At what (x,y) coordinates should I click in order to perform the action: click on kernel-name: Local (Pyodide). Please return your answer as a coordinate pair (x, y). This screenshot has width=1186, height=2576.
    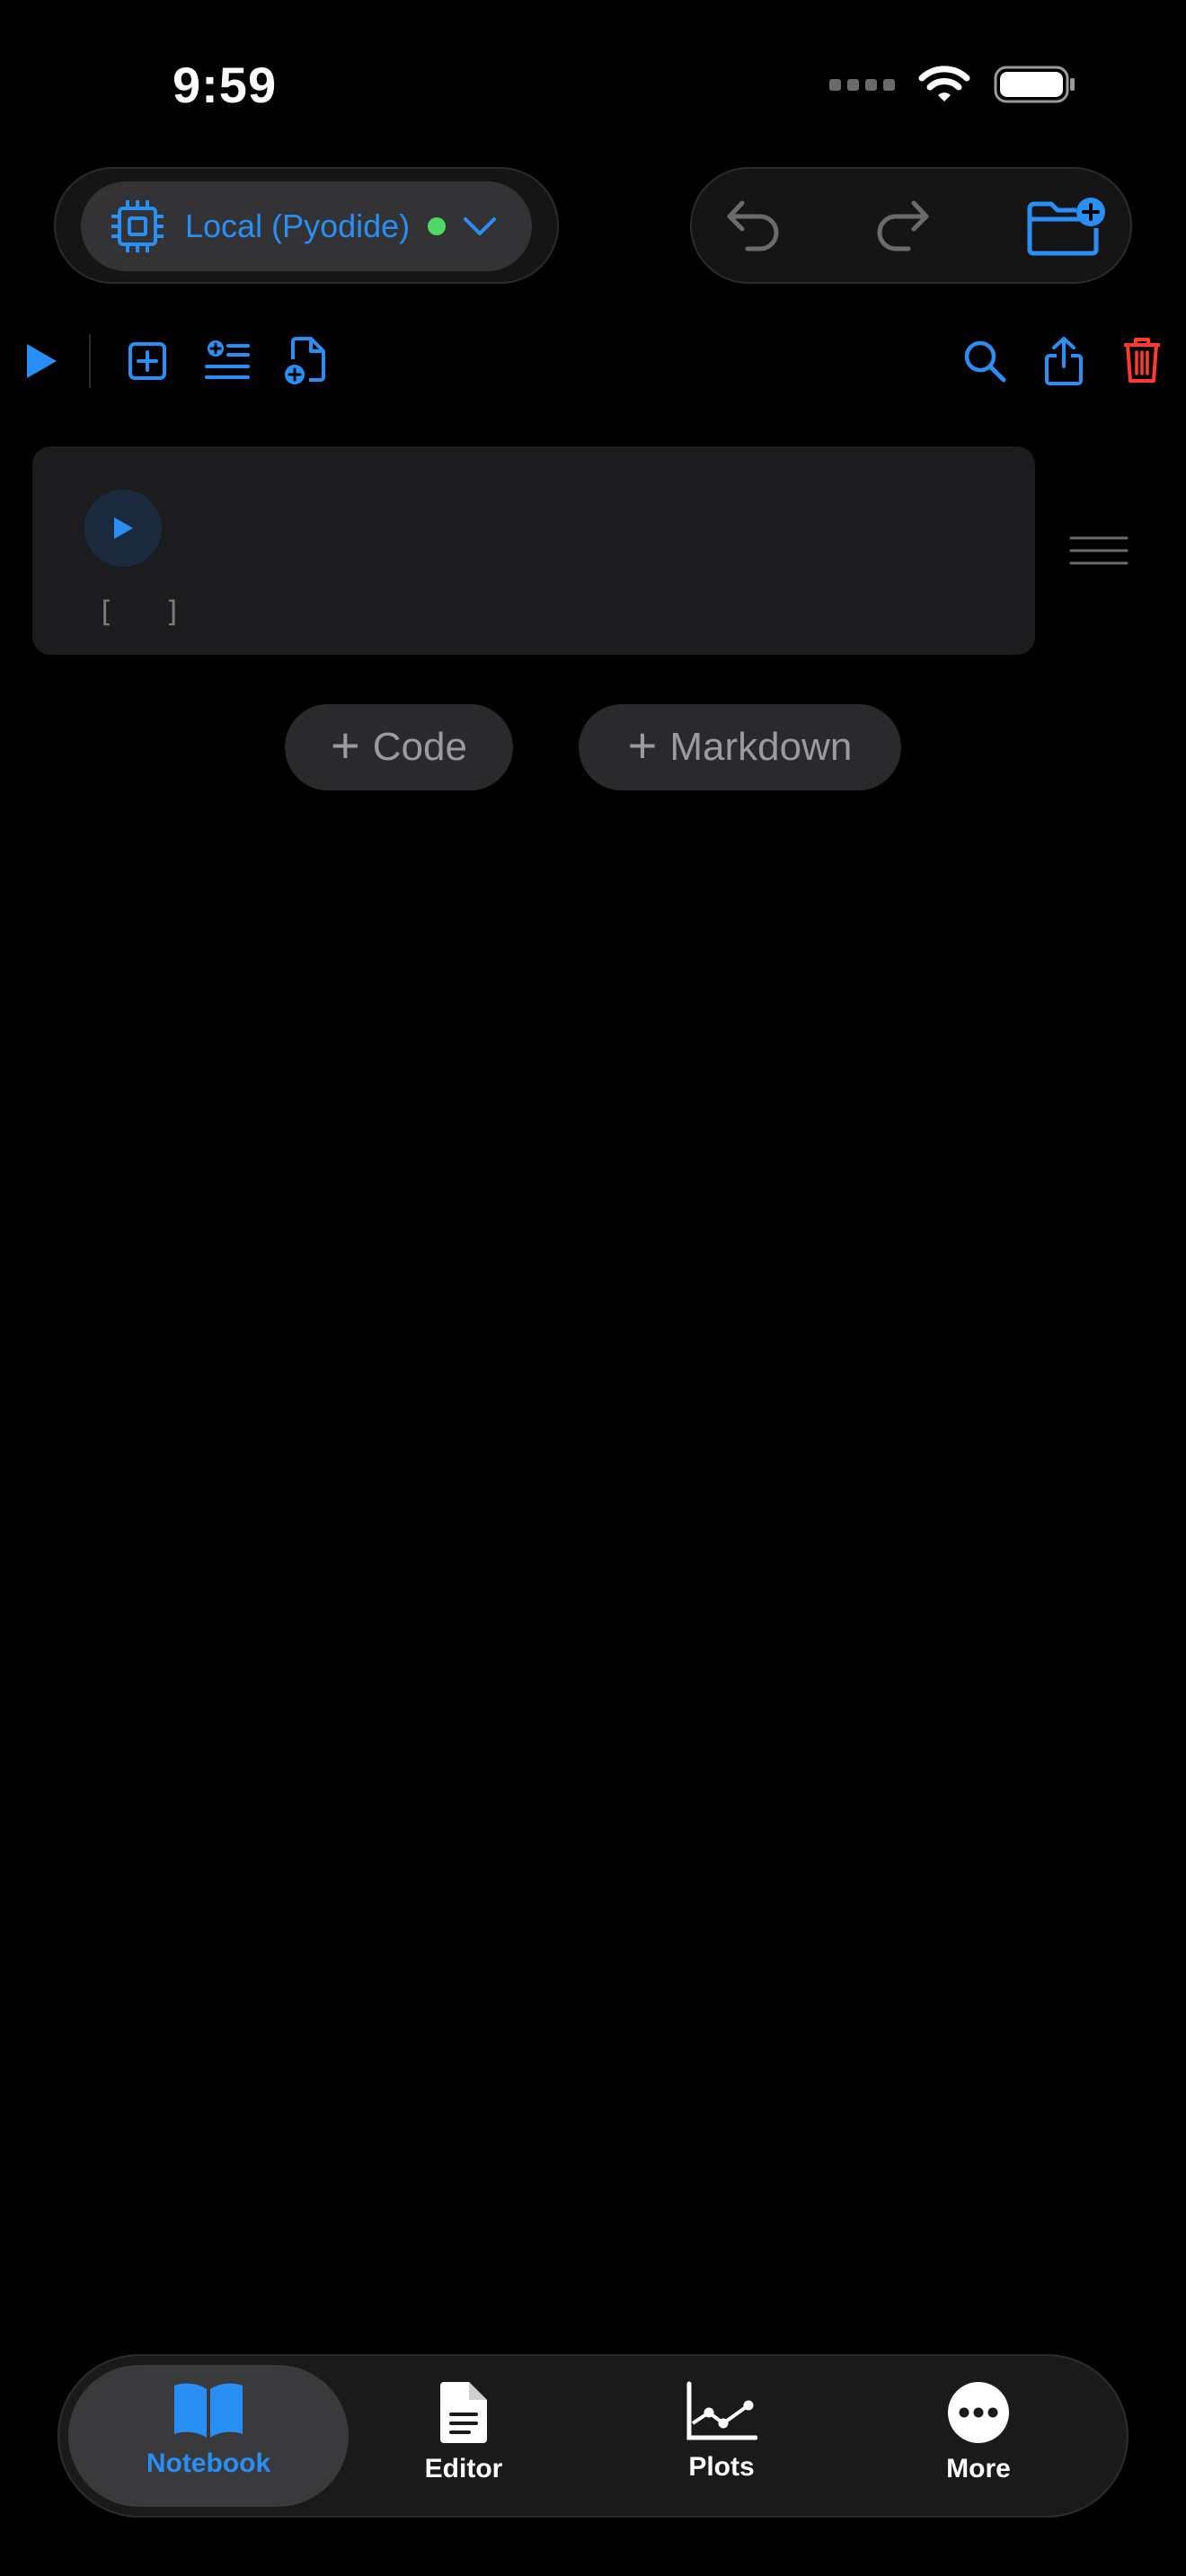
    Looking at the image, I should click on (298, 225).